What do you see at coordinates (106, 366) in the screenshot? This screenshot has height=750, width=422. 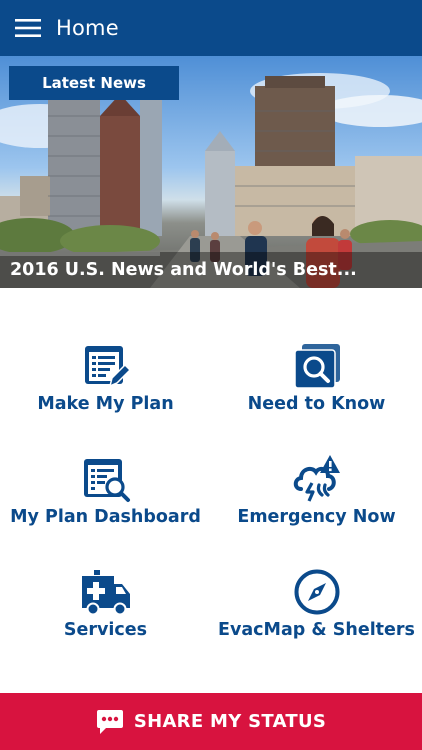 I see `plan-document-edit-icon` at bounding box center [106, 366].